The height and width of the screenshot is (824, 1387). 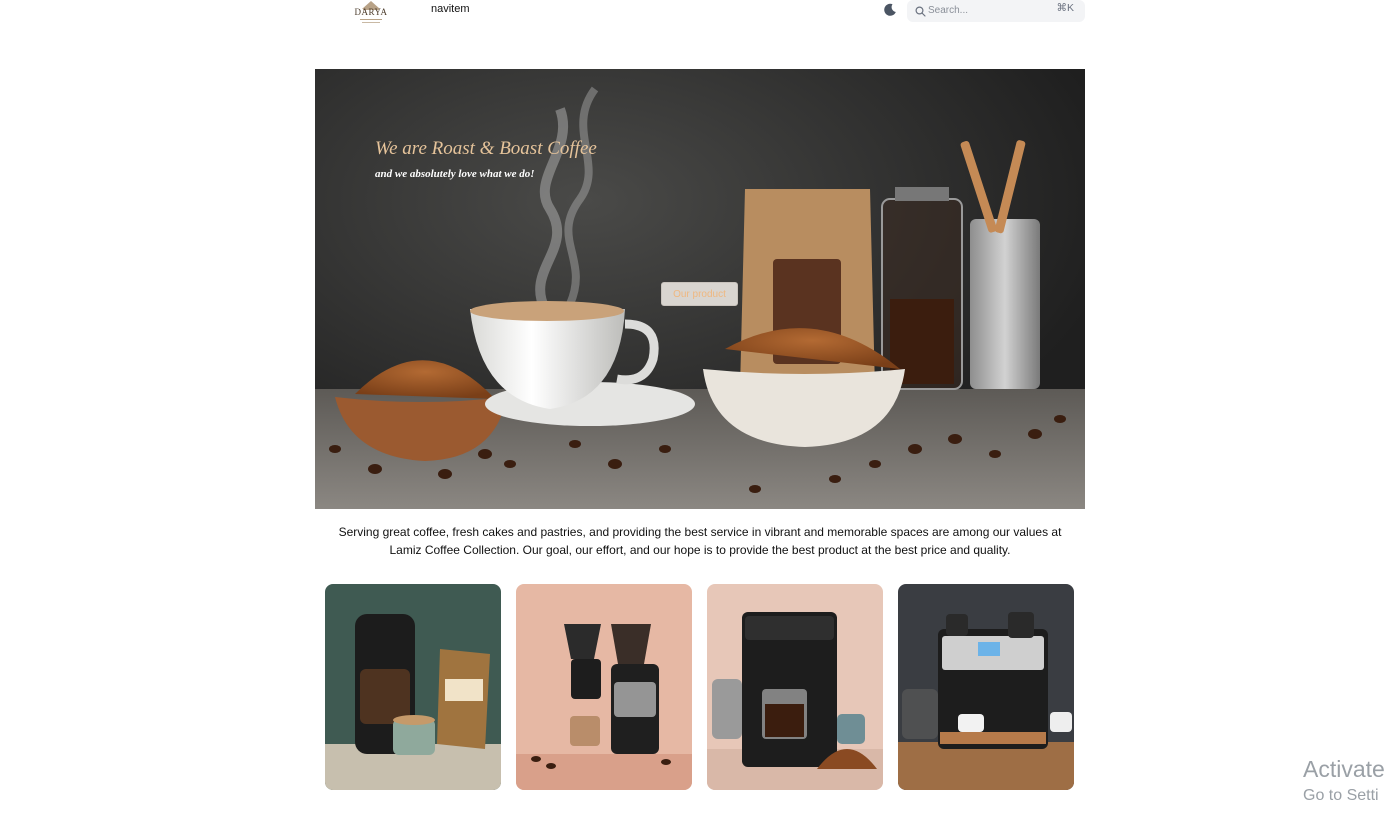 I want to click on hero-subtitle: and we absolutely love what we do!, so click(x=455, y=174).